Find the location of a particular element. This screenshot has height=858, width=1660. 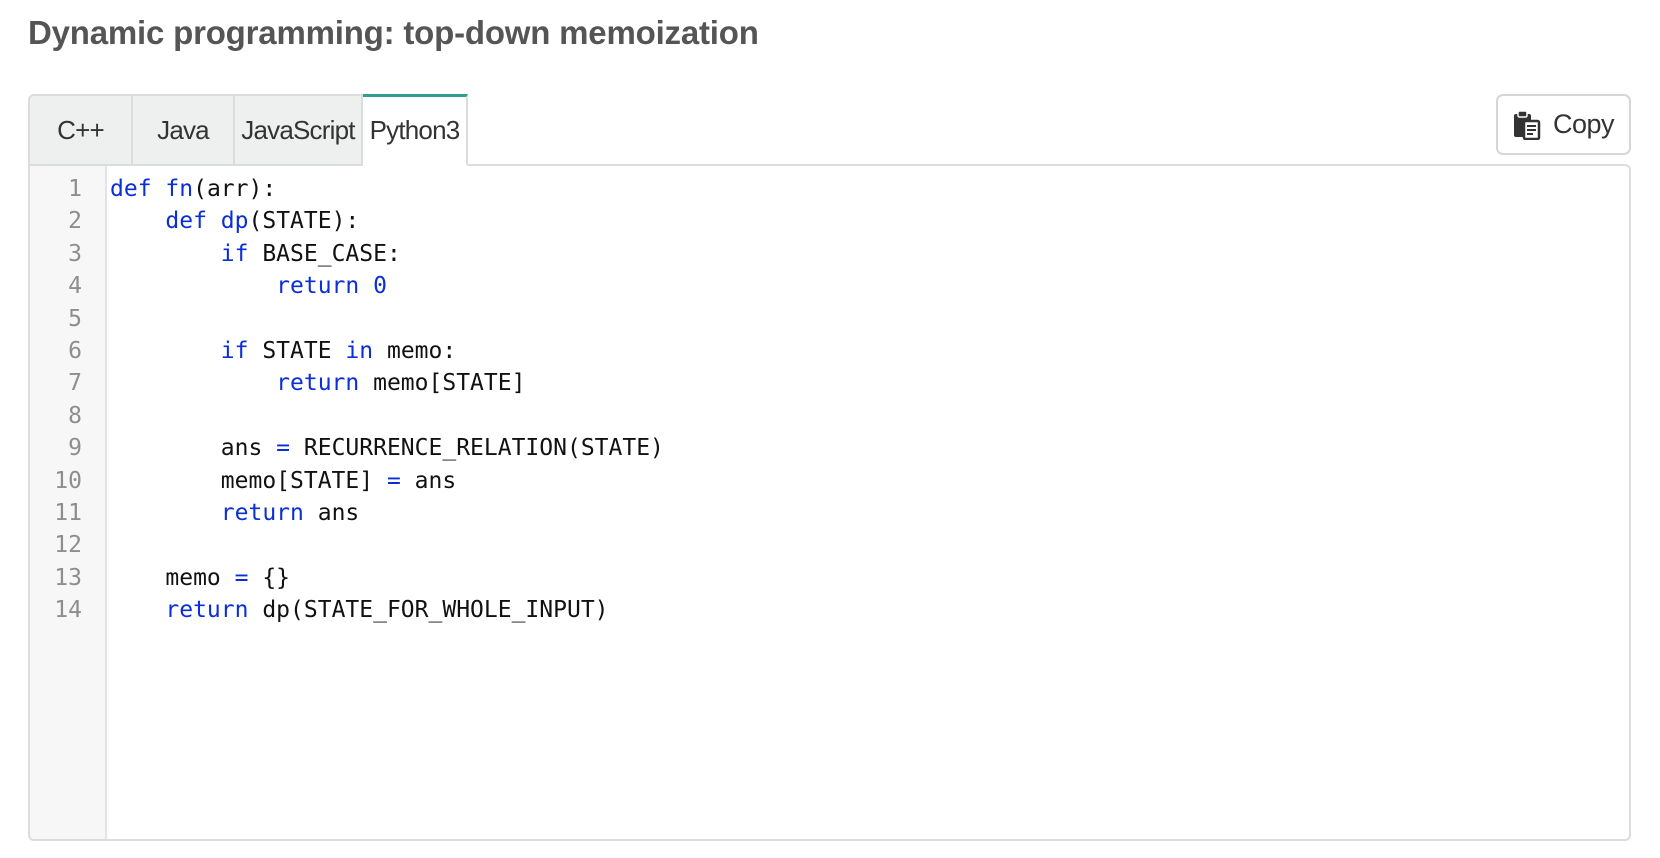

code-token: (arr): is located at coordinates (235, 189).